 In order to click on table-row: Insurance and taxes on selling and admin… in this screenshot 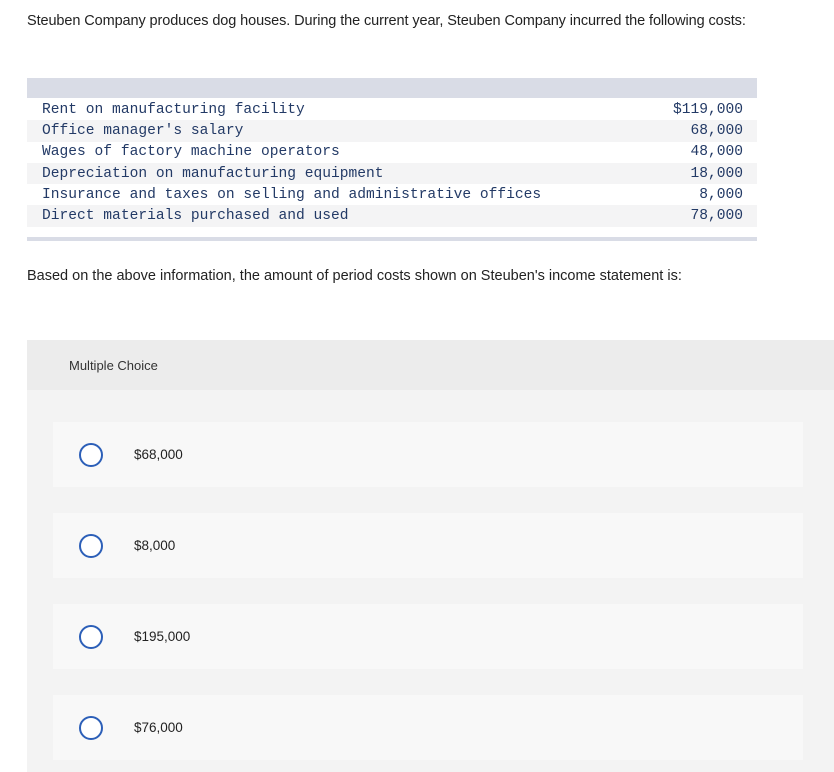, I will do `click(392, 195)`.